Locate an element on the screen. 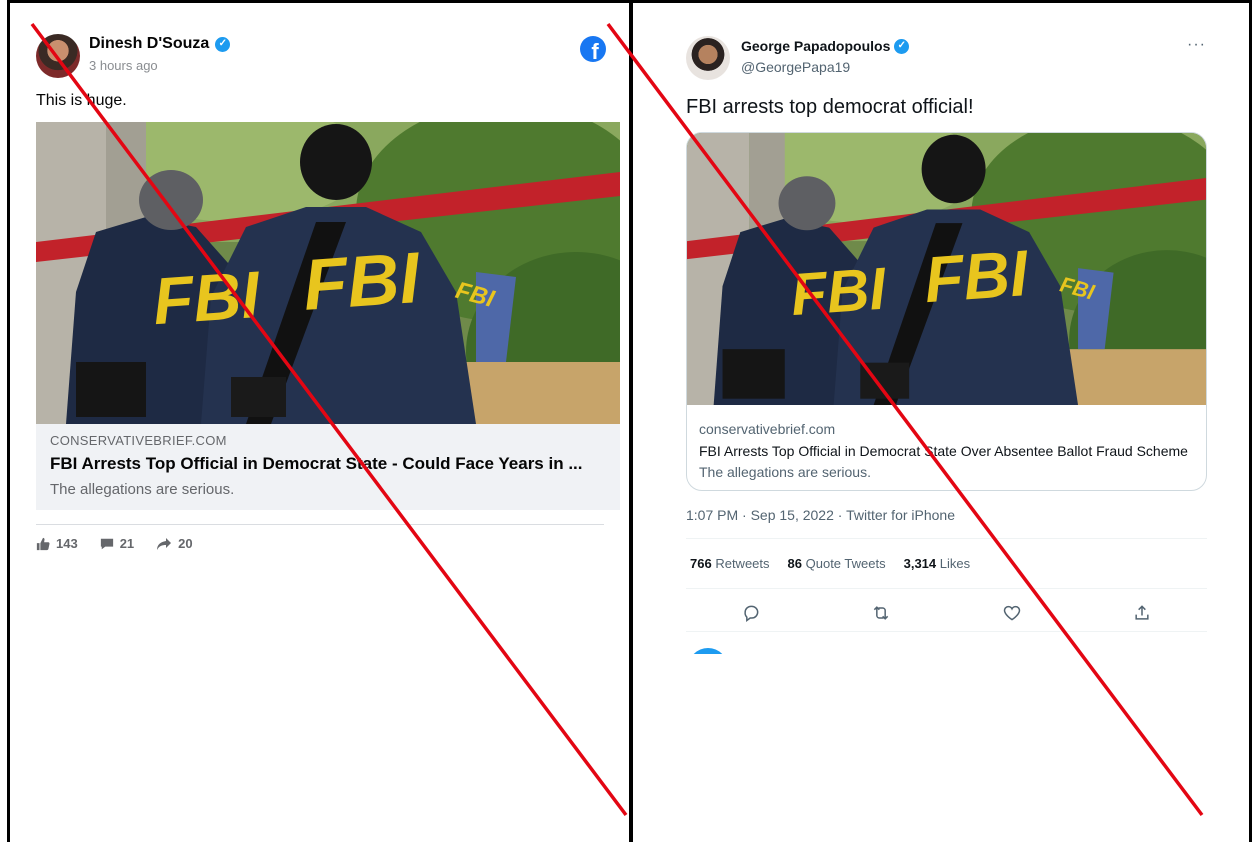 Image resolution: width=1252 pixels, height=842 pixels. comment-count: 21 is located at coordinates (127, 543).